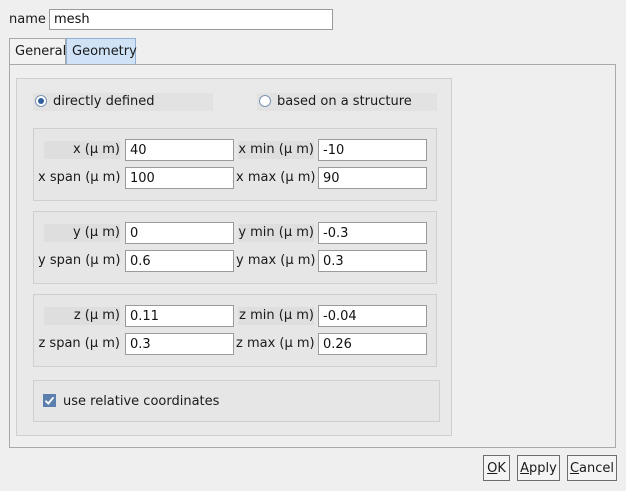 The image size is (626, 491). Describe the element at coordinates (179, 150) in the screenshot. I see `x-center-input` at that location.